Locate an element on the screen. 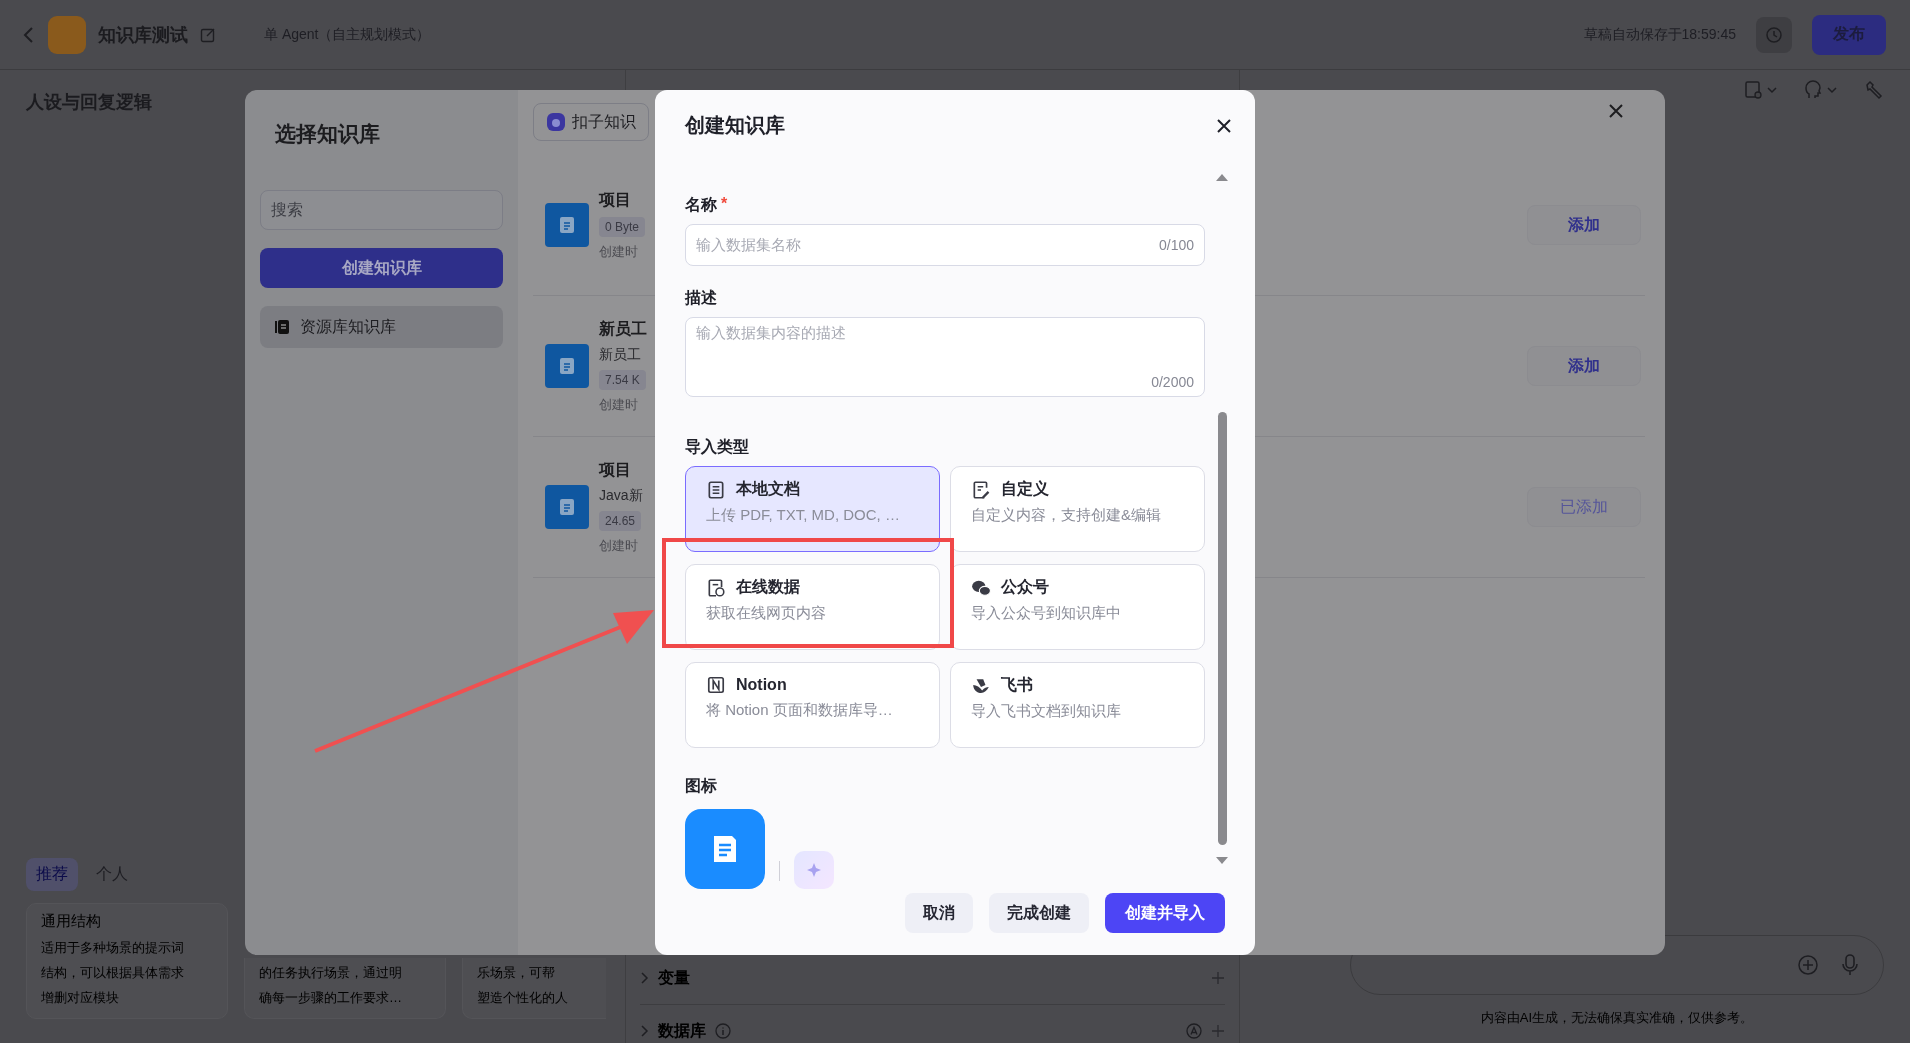 This screenshot has height=1043, width=1910. template-tab: 推荐 is located at coordinates (52, 874).